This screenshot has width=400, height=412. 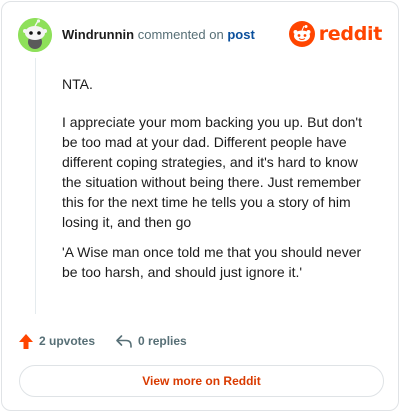 What do you see at coordinates (77, 84) in the screenshot?
I see `comment-paragraph: NTA.` at bounding box center [77, 84].